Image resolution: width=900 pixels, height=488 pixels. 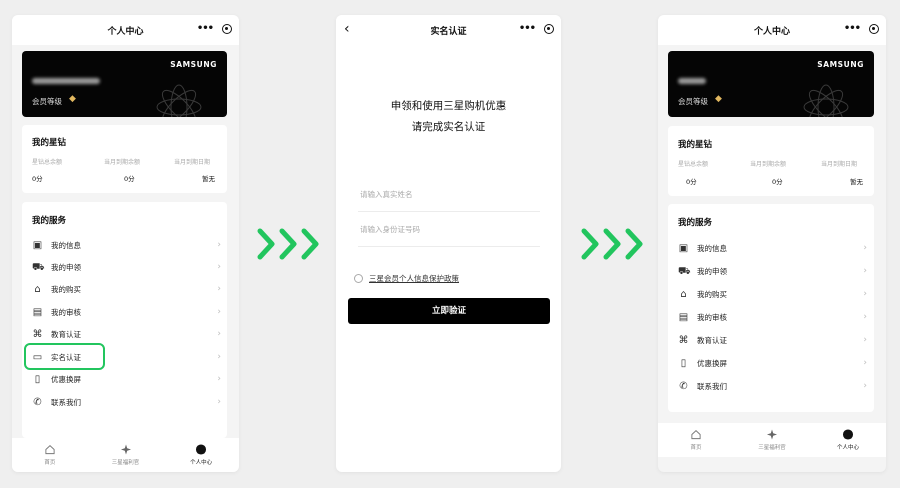 I want to click on service-item-education-auth: ⌘ 教育认证 ›, so click(x=770, y=341).